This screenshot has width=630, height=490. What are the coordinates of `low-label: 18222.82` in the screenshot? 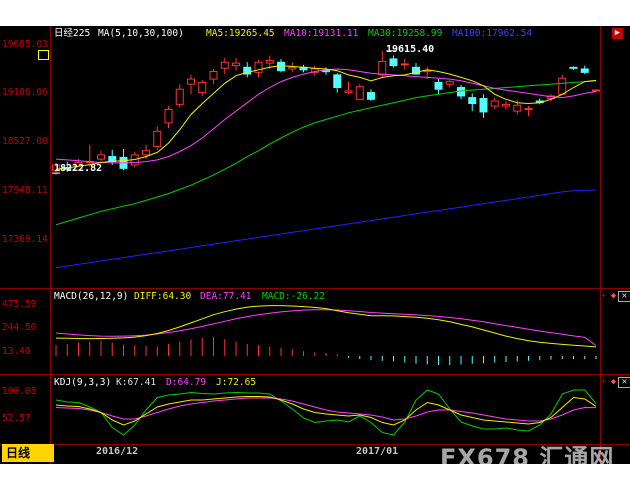 It's located at (78, 168).